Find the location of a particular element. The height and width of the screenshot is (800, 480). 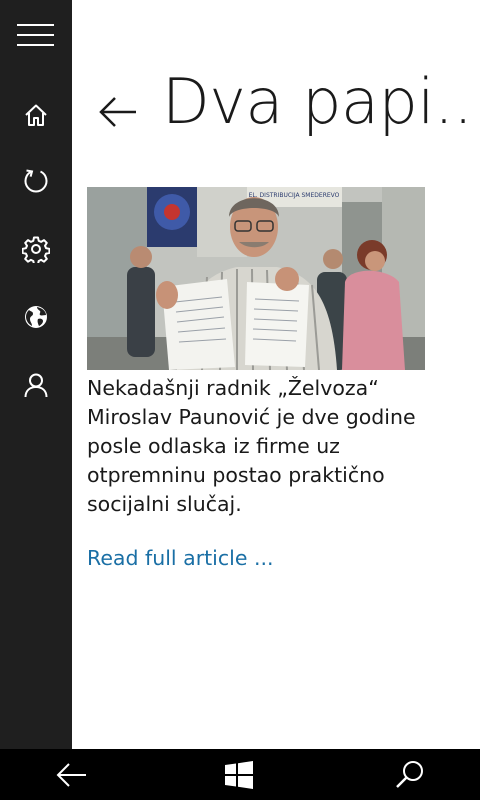

system-navigation-bar is located at coordinates (240, 774).